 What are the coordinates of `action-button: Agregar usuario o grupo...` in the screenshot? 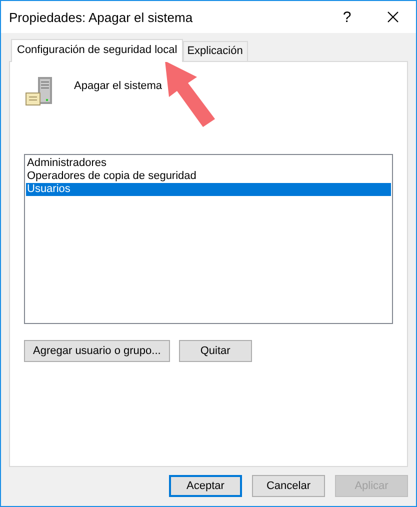 It's located at (97, 351).